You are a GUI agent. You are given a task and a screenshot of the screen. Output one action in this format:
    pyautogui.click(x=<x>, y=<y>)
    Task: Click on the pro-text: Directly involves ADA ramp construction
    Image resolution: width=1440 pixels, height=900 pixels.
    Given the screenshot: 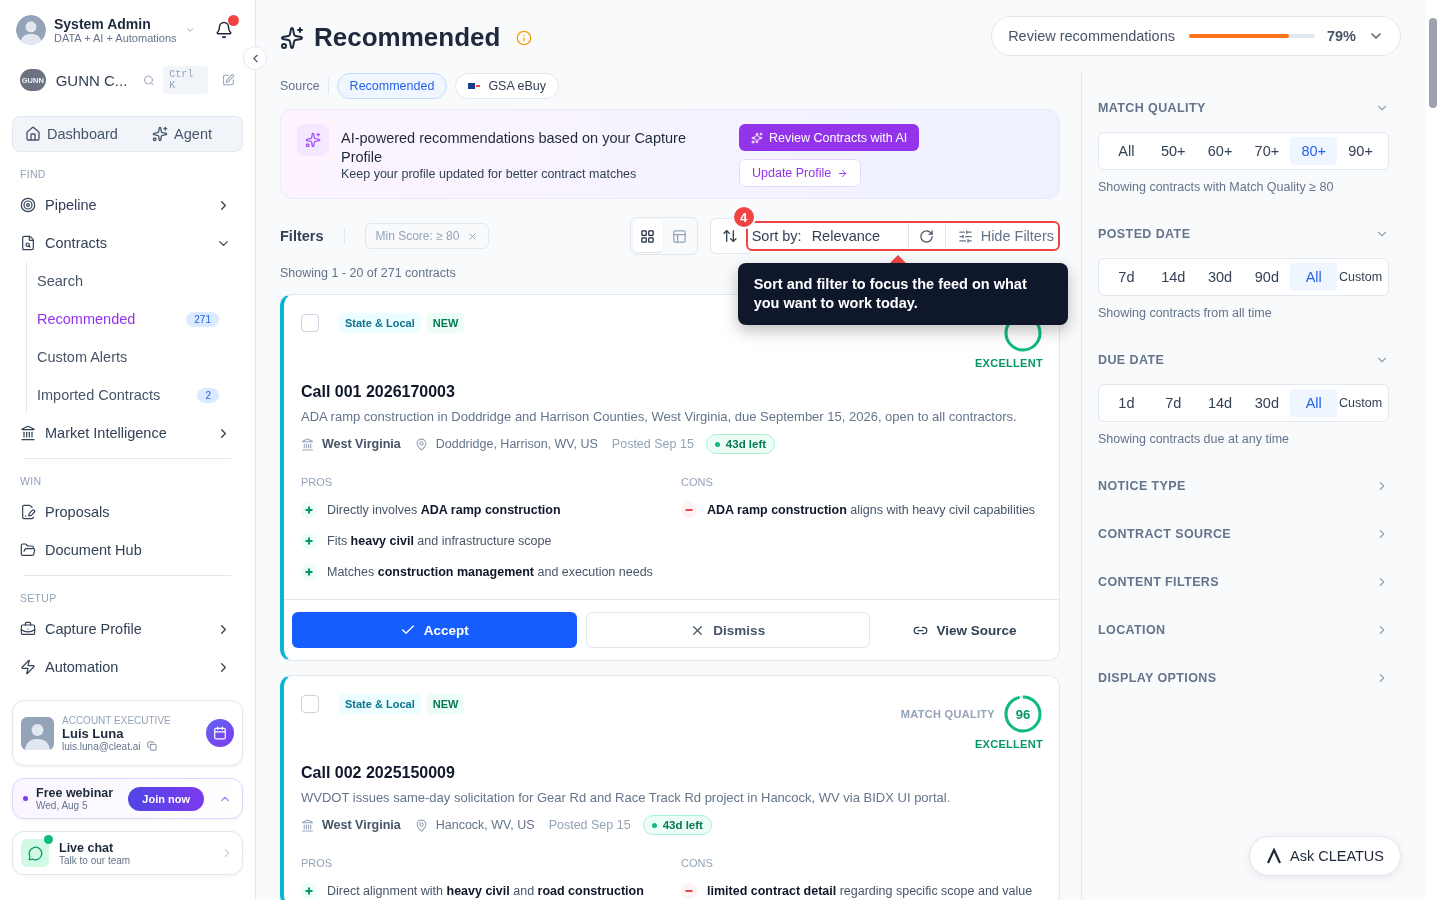 What is the action you would take?
    pyautogui.click(x=444, y=509)
    